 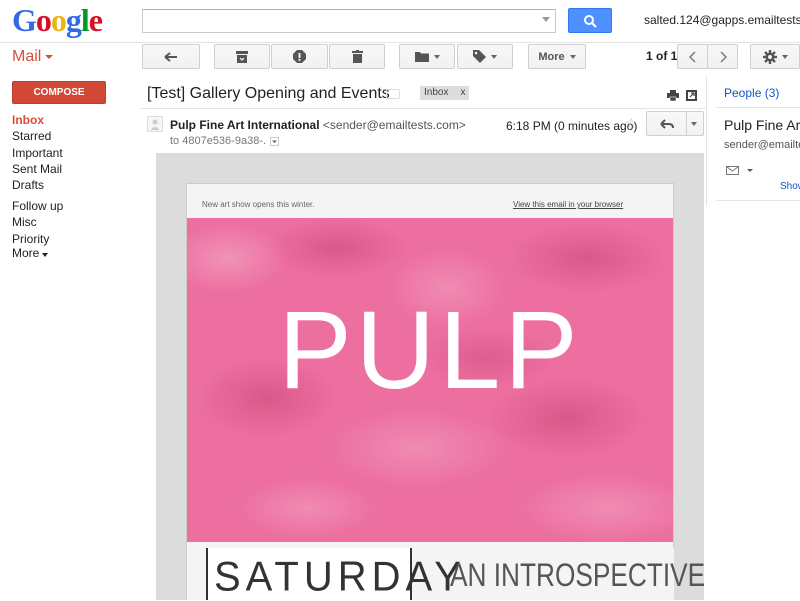 I want to click on nav-important: Important, so click(x=37, y=153).